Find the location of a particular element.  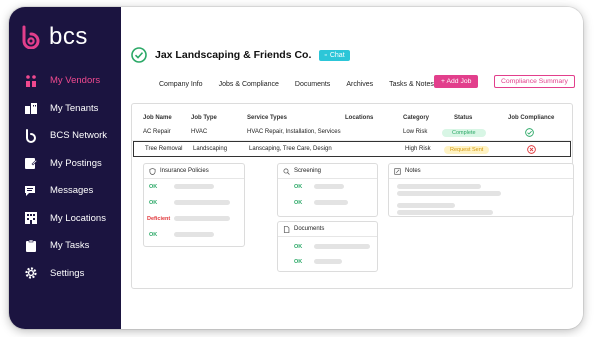

vendors-icon is located at coordinates (31, 80).